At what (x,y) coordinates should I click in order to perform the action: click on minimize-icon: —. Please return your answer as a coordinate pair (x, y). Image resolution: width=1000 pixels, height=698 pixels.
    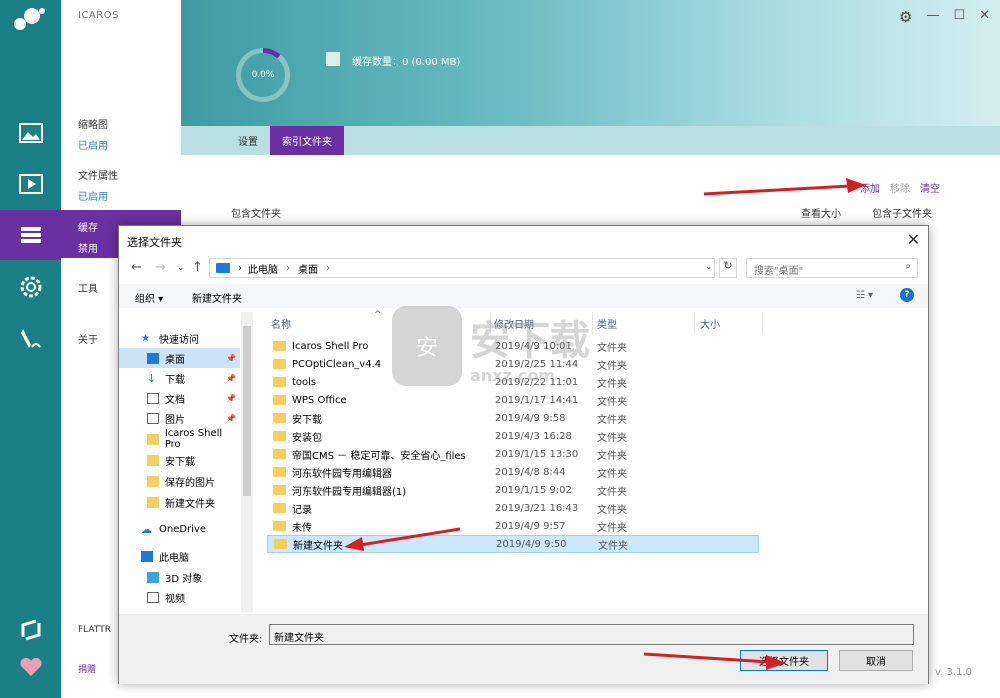
    Looking at the image, I should click on (932, 17).